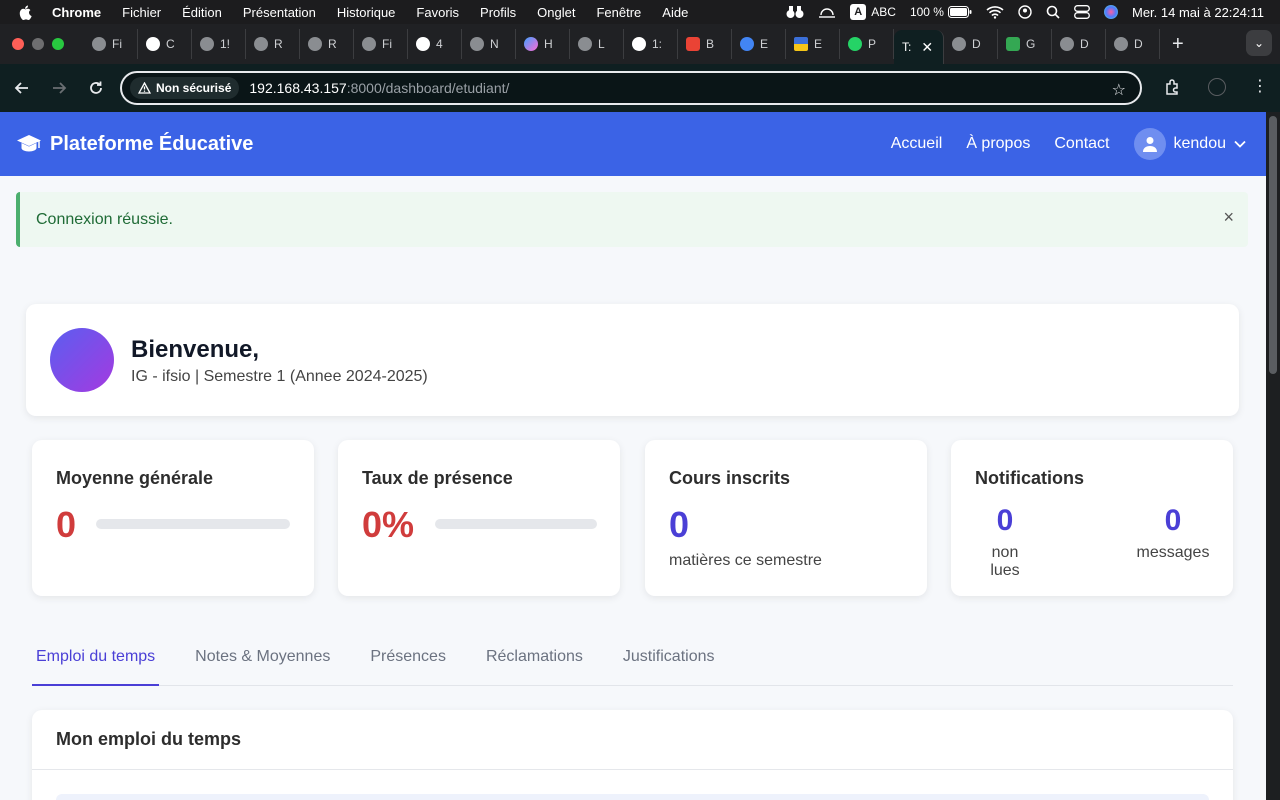  I want to click on tab-reclamations: Réclamations, so click(534, 663).